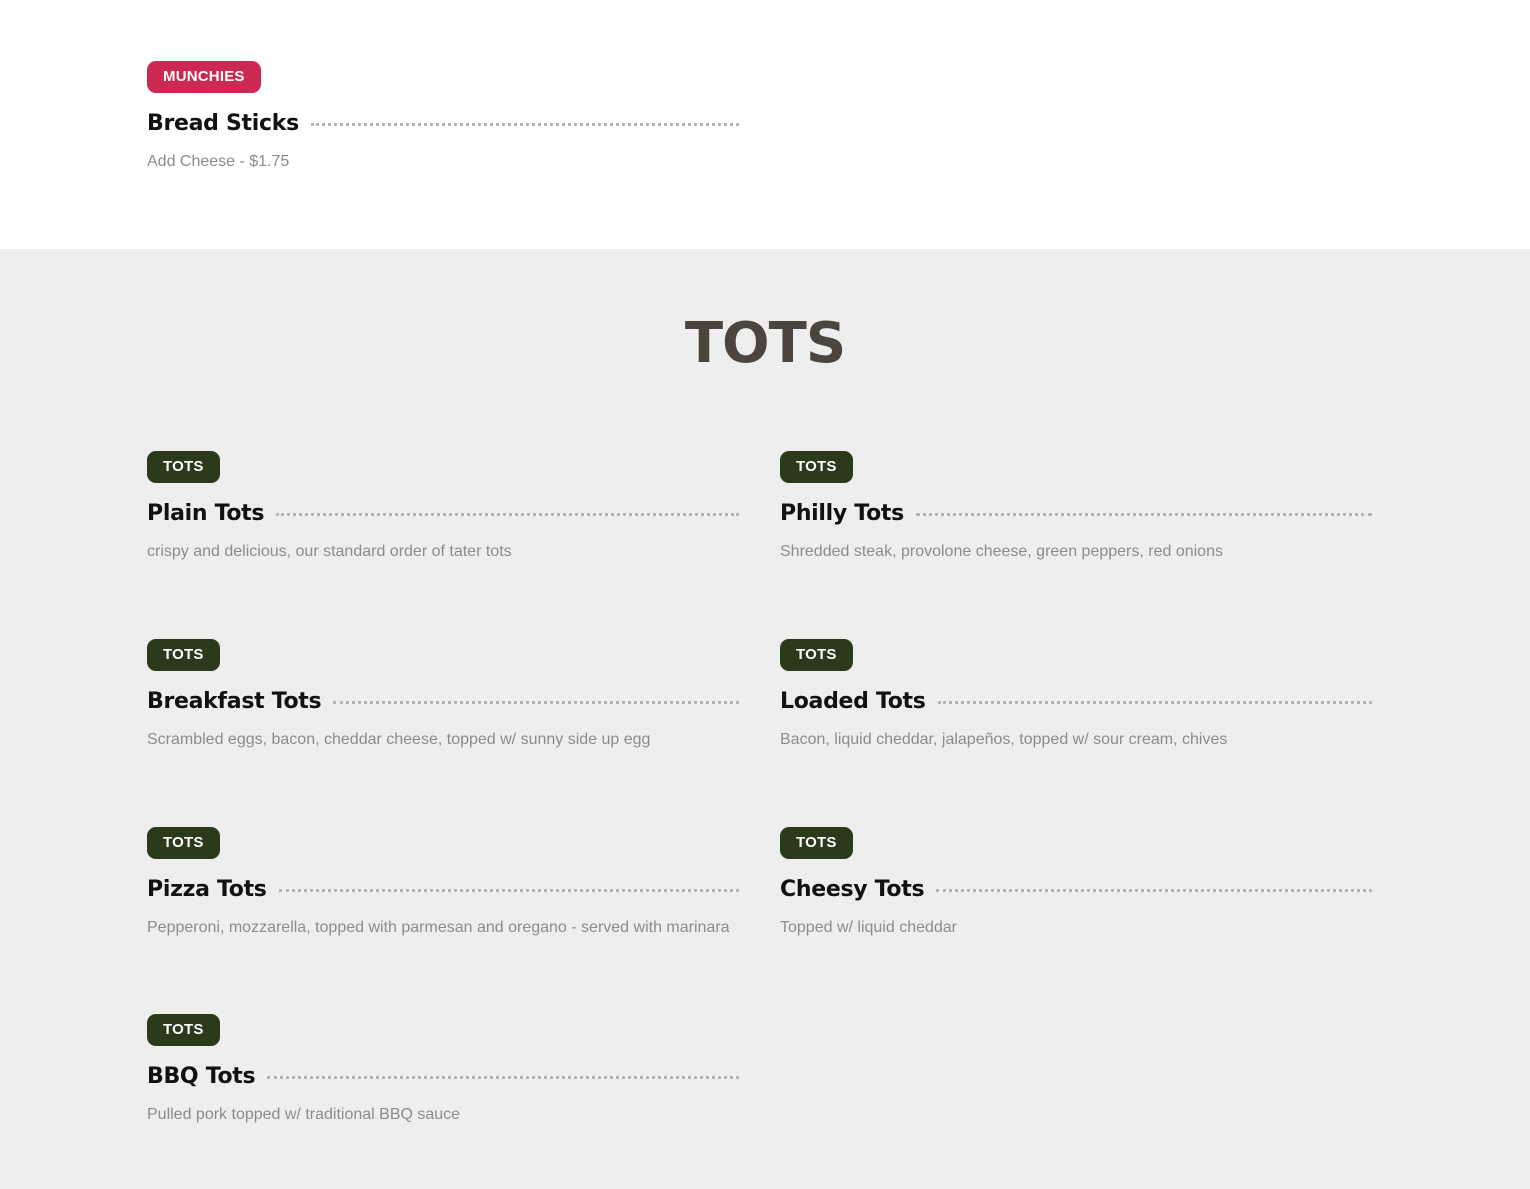 Image resolution: width=1530 pixels, height=1189 pixels. Describe the element at coordinates (234, 701) in the screenshot. I see `item-title: Breakfast Tots` at that location.